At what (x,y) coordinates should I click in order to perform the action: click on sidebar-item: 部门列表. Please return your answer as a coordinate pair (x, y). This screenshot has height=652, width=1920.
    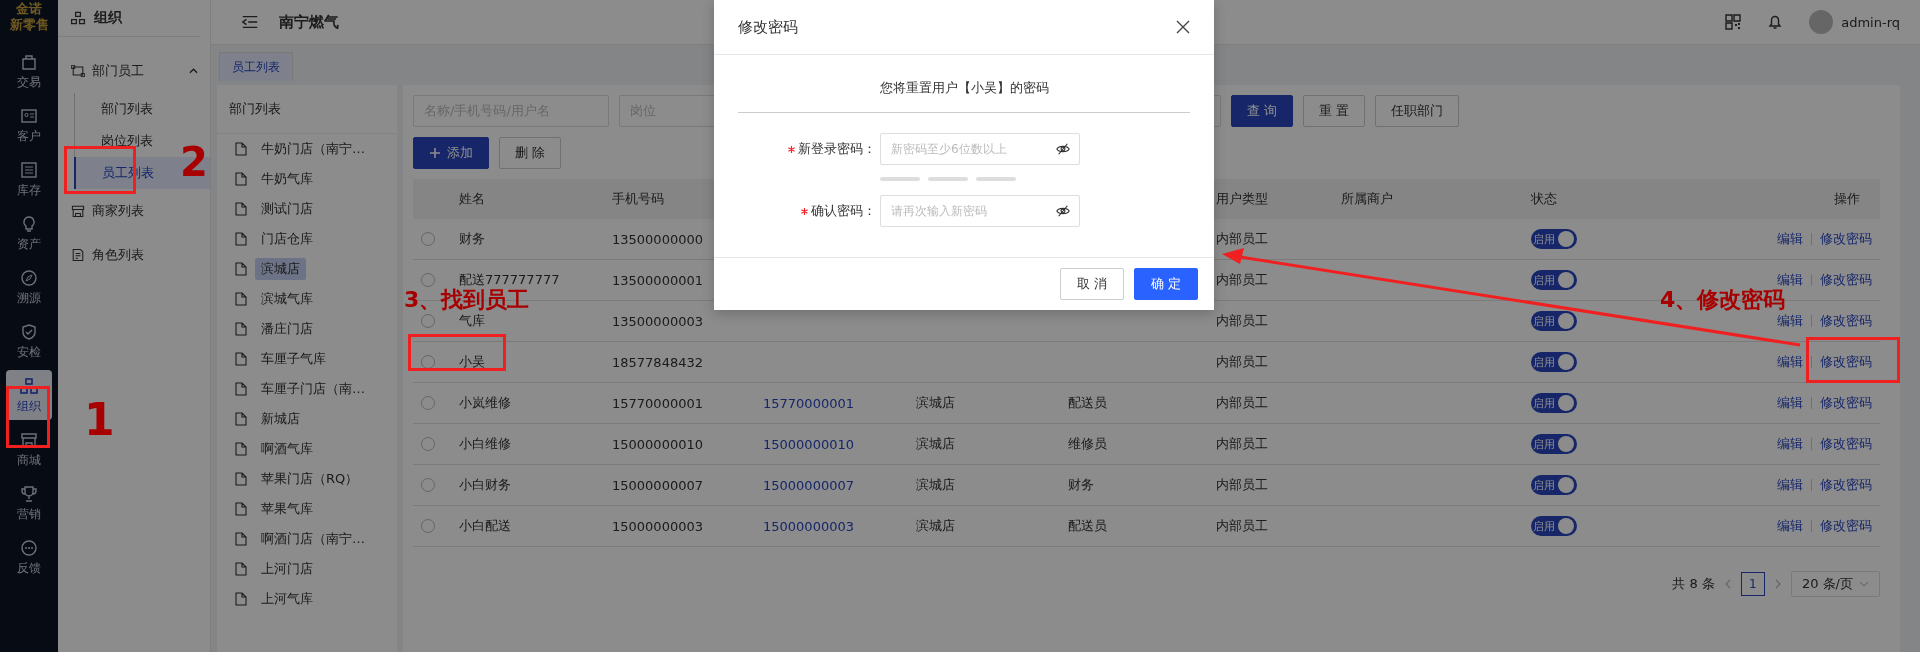
    Looking at the image, I should click on (142, 109).